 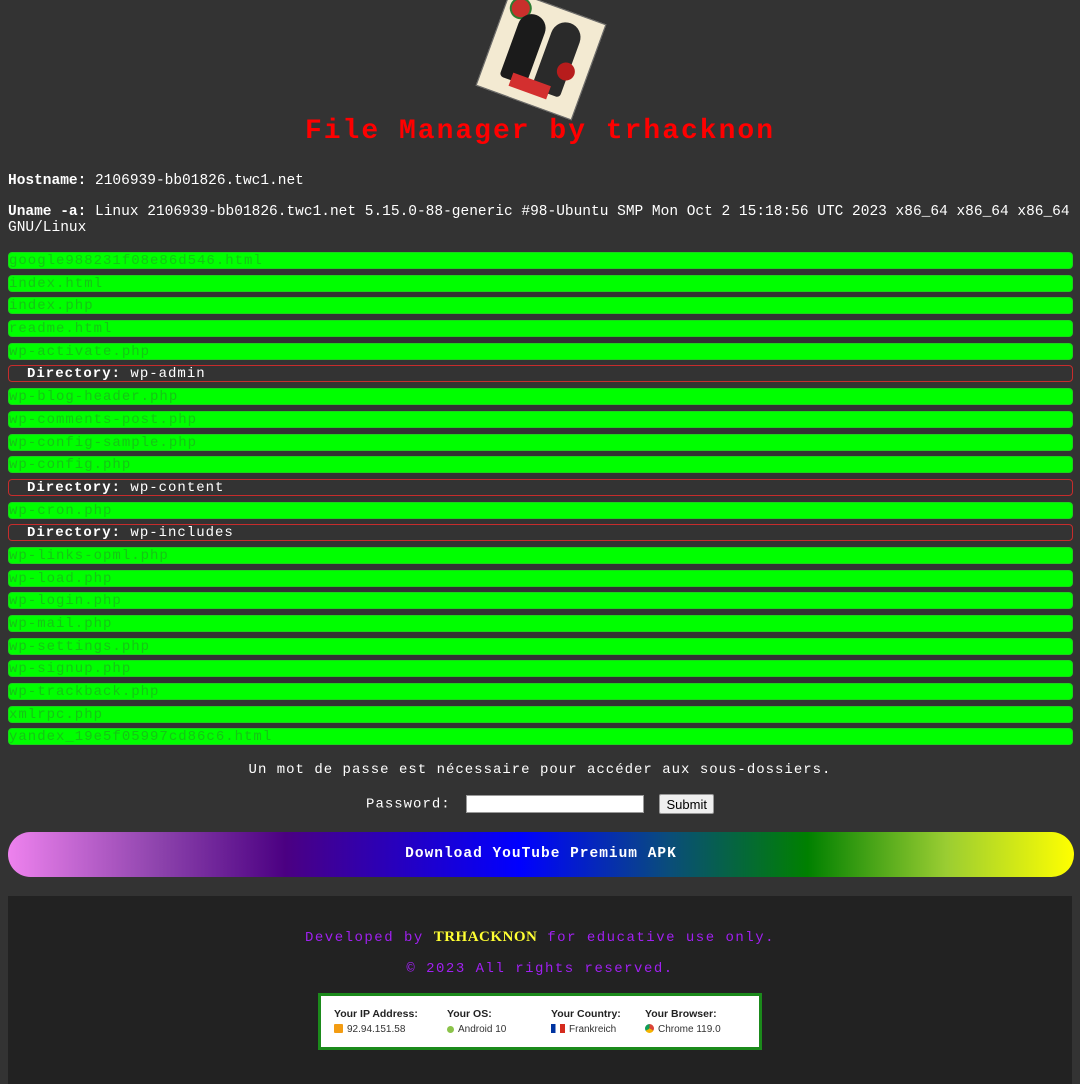 I want to click on file-row: wp-settings.php, so click(x=540, y=646).